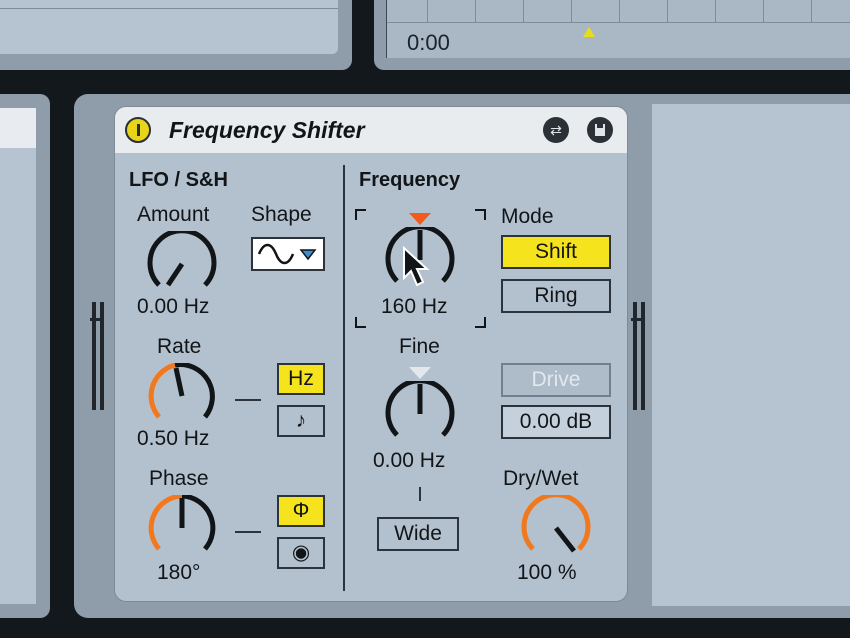 This screenshot has height=638, width=850. What do you see at coordinates (420, 414) in the screenshot?
I see `fine-knob` at bounding box center [420, 414].